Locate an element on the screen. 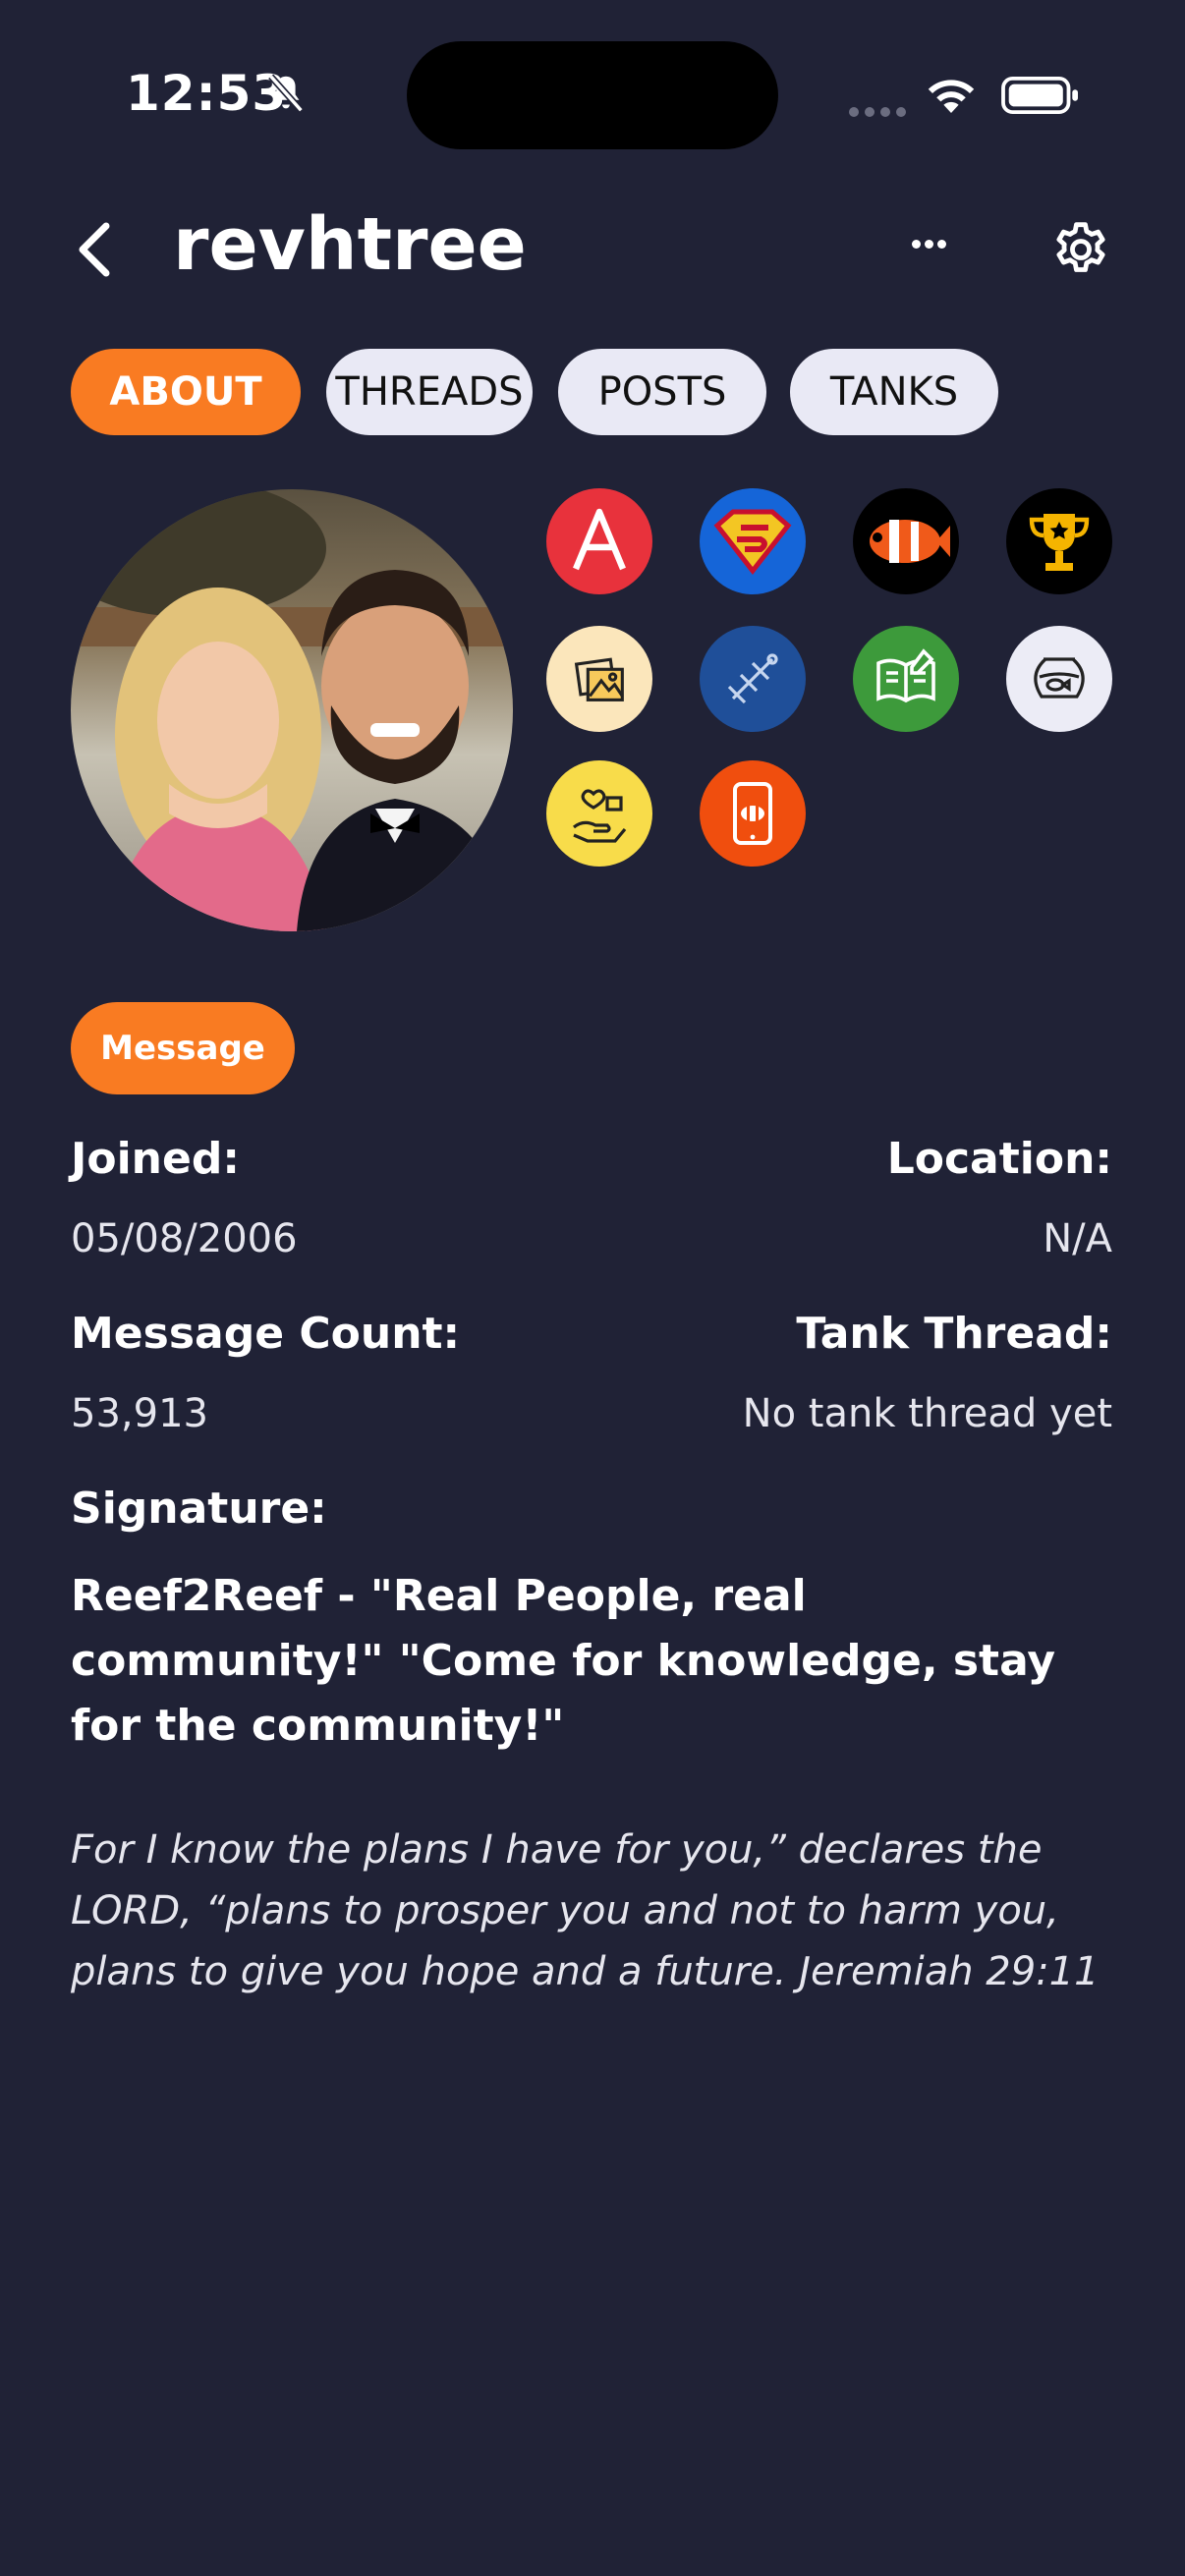 Image resolution: width=1185 pixels, height=2576 pixels. clownfish-badge-icon is located at coordinates (906, 541).